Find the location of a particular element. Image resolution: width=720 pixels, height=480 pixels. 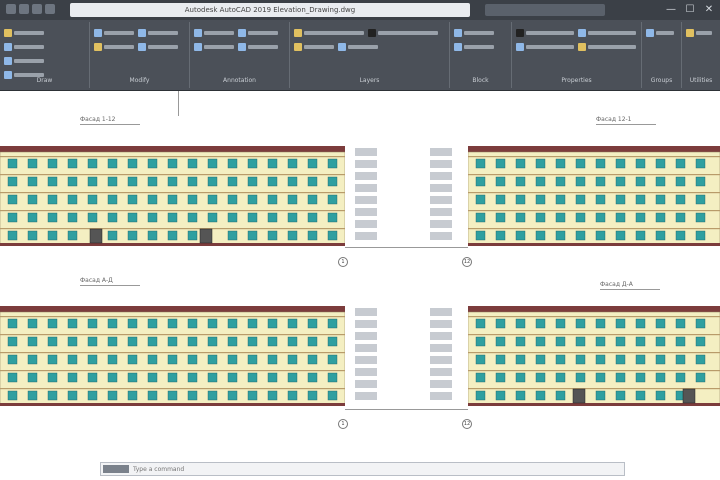

view-title: Фасад А-Д is located at coordinates (110, 281).